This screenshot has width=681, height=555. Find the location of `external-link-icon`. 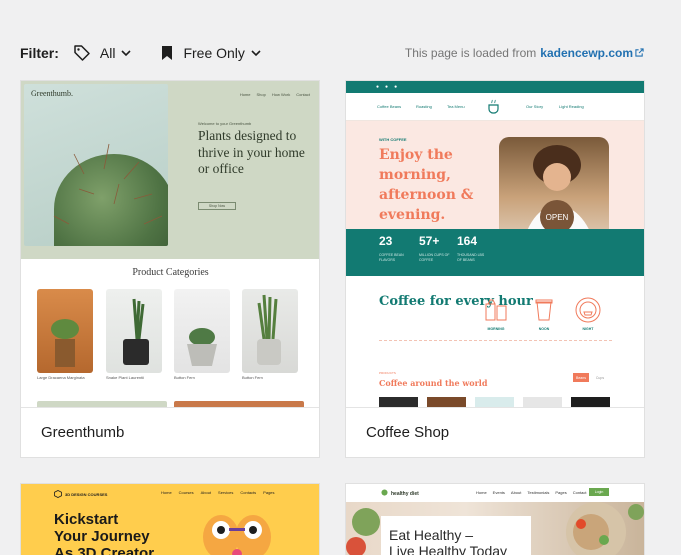

external-link-icon is located at coordinates (639, 53).